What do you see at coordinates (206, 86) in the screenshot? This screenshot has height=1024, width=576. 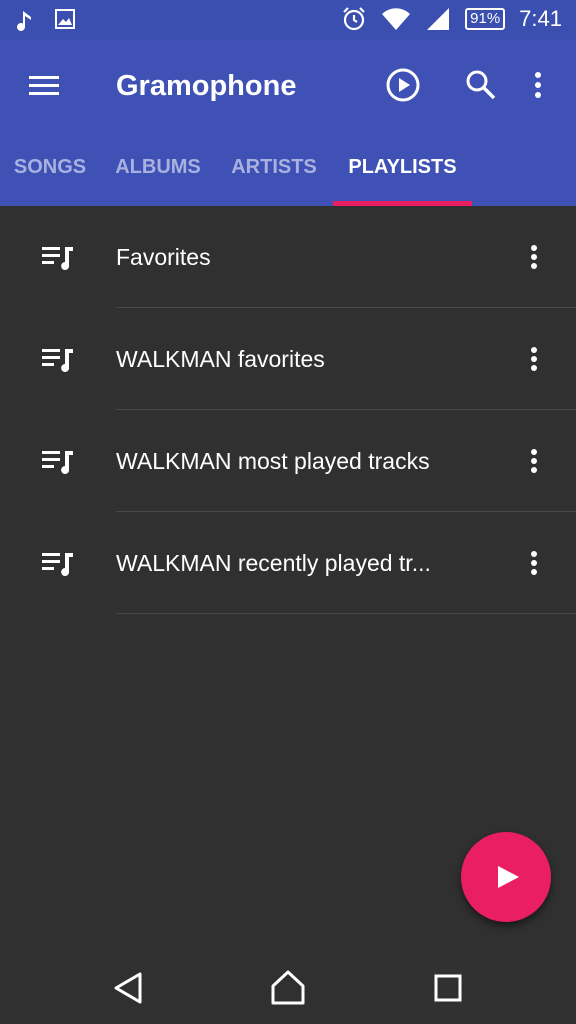 I see `app-title: Gramophone` at bounding box center [206, 86].